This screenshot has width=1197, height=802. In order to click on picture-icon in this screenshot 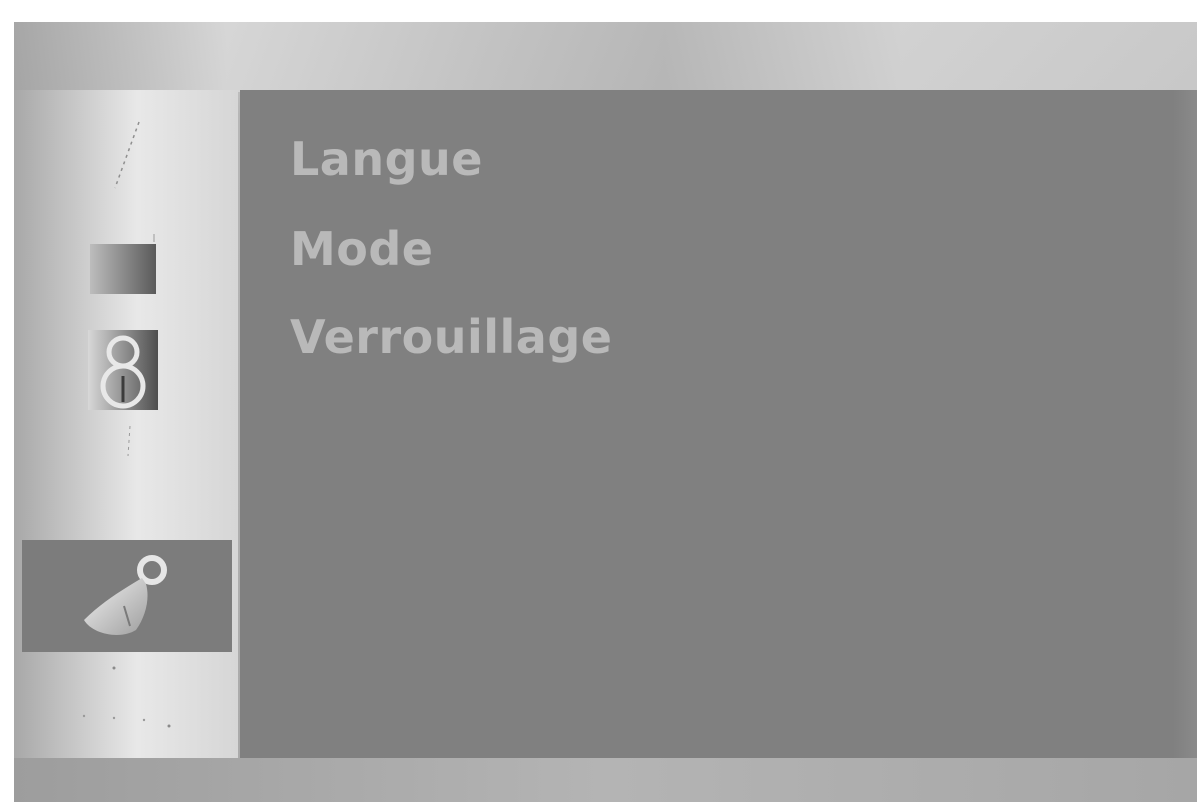, I will do `click(127, 155)`.